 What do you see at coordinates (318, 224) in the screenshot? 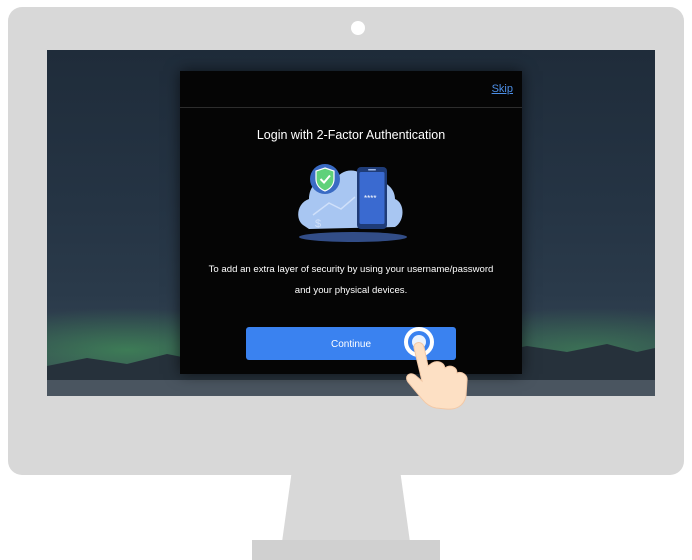
I see `dollar-icon: $` at bounding box center [318, 224].